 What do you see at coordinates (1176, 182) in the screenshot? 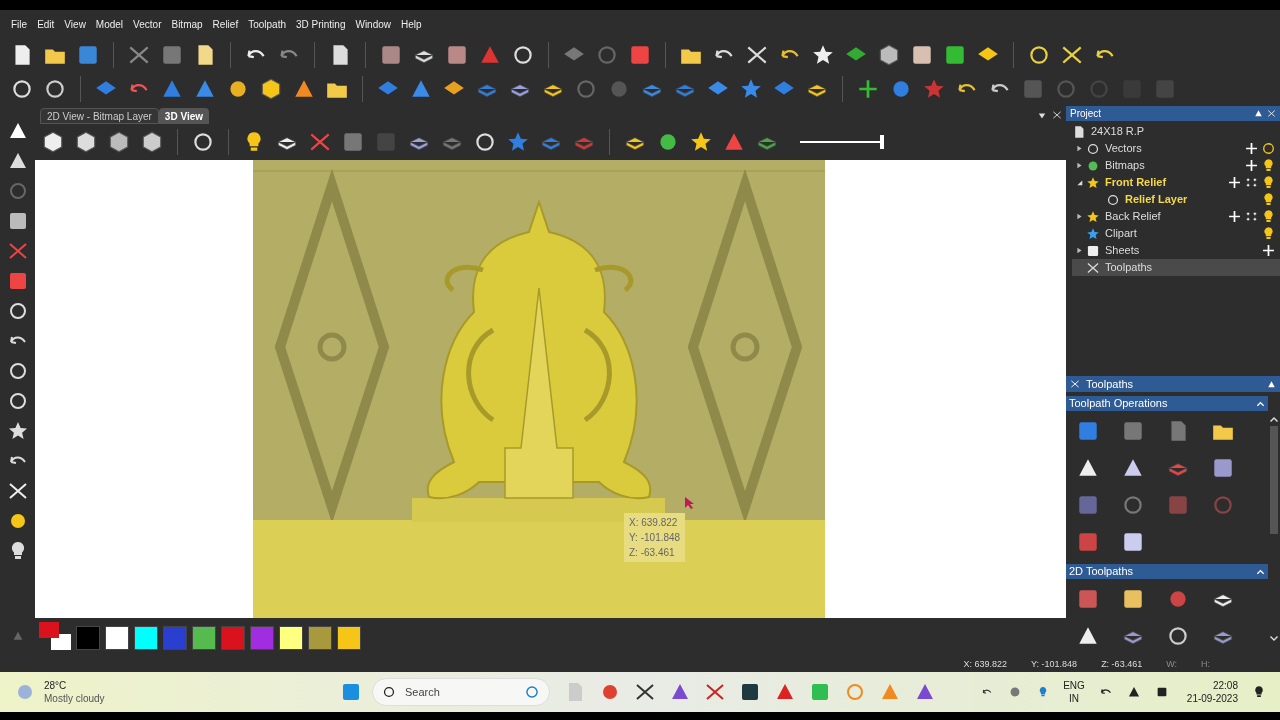
I see `tree-row: Front Relief` at bounding box center [1176, 182].